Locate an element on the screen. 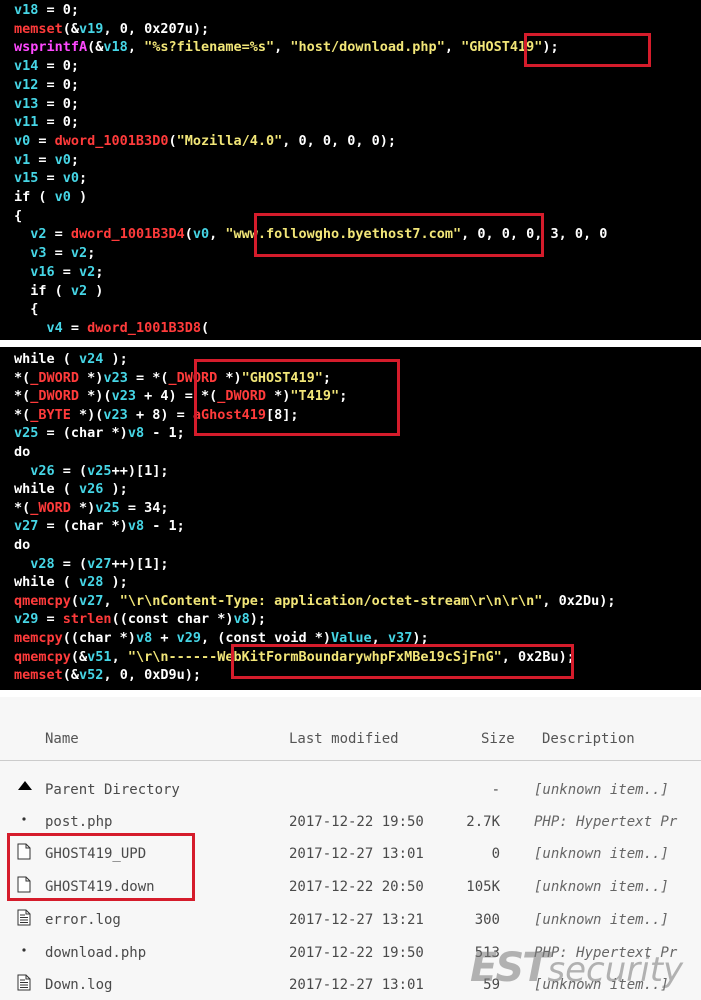  code-token: v15 is located at coordinates (26, 178).